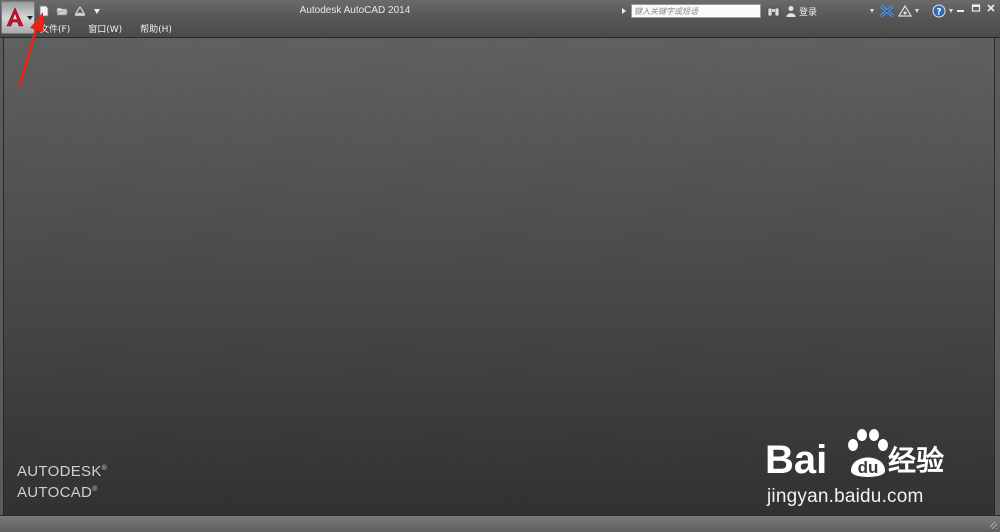  Describe the element at coordinates (997, 276) in the screenshot. I see `window-frame-right` at that location.